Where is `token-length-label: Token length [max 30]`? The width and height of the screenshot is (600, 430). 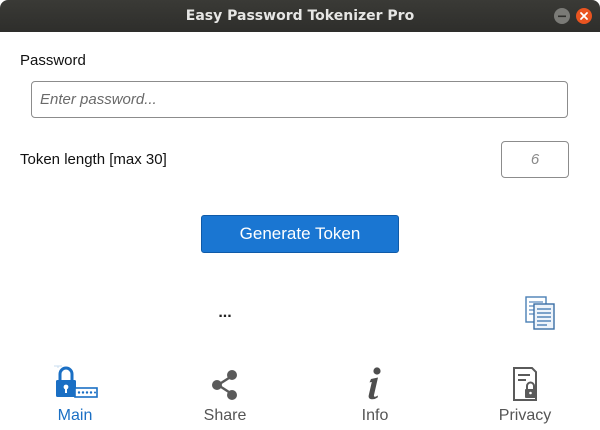 token-length-label: Token length [max 30] is located at coordinates (93, 159).